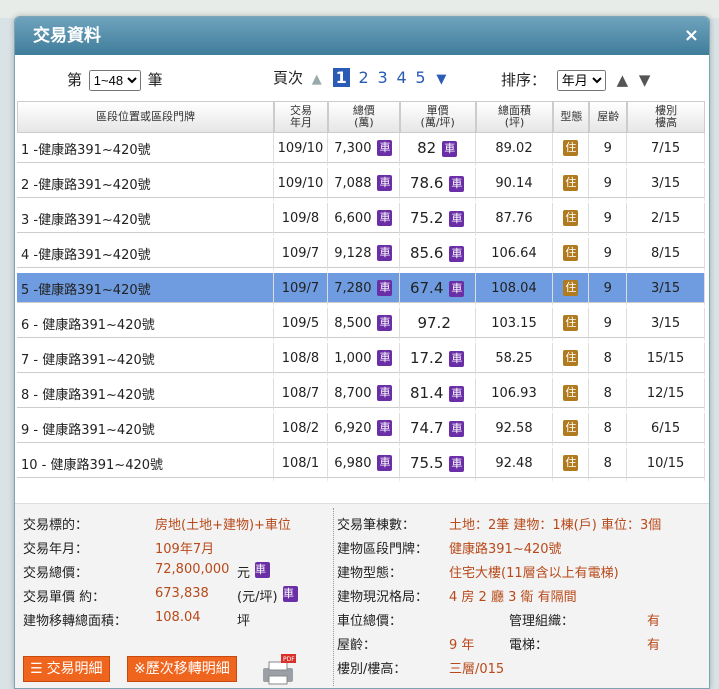 The height and width of the screenshot is (689, 719). What do you see at coordinates (145, 360) in the screenshot?
I see `cell-address: 7 - 健康路391~420號` at bounding box center [145, 360].